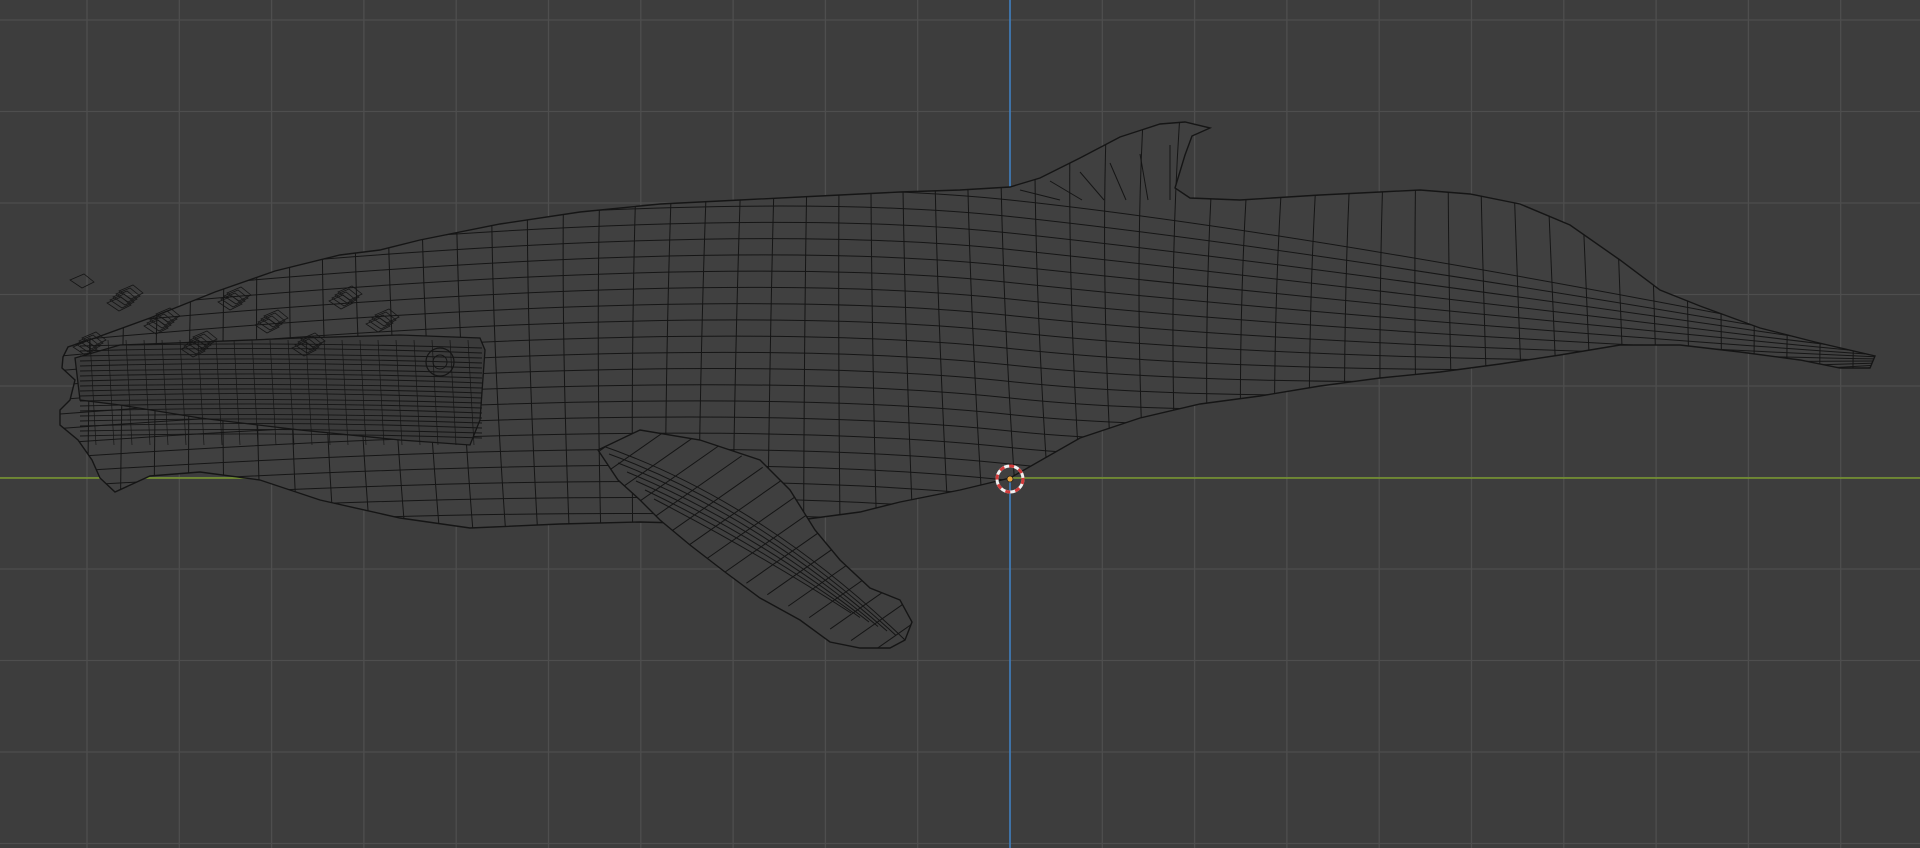 This screenshot has width=1920, height=848. What do you see at coordinates (1010, 479) in the screenshot?
I see `object-origin-icon` at bounding box center [1010, 479].